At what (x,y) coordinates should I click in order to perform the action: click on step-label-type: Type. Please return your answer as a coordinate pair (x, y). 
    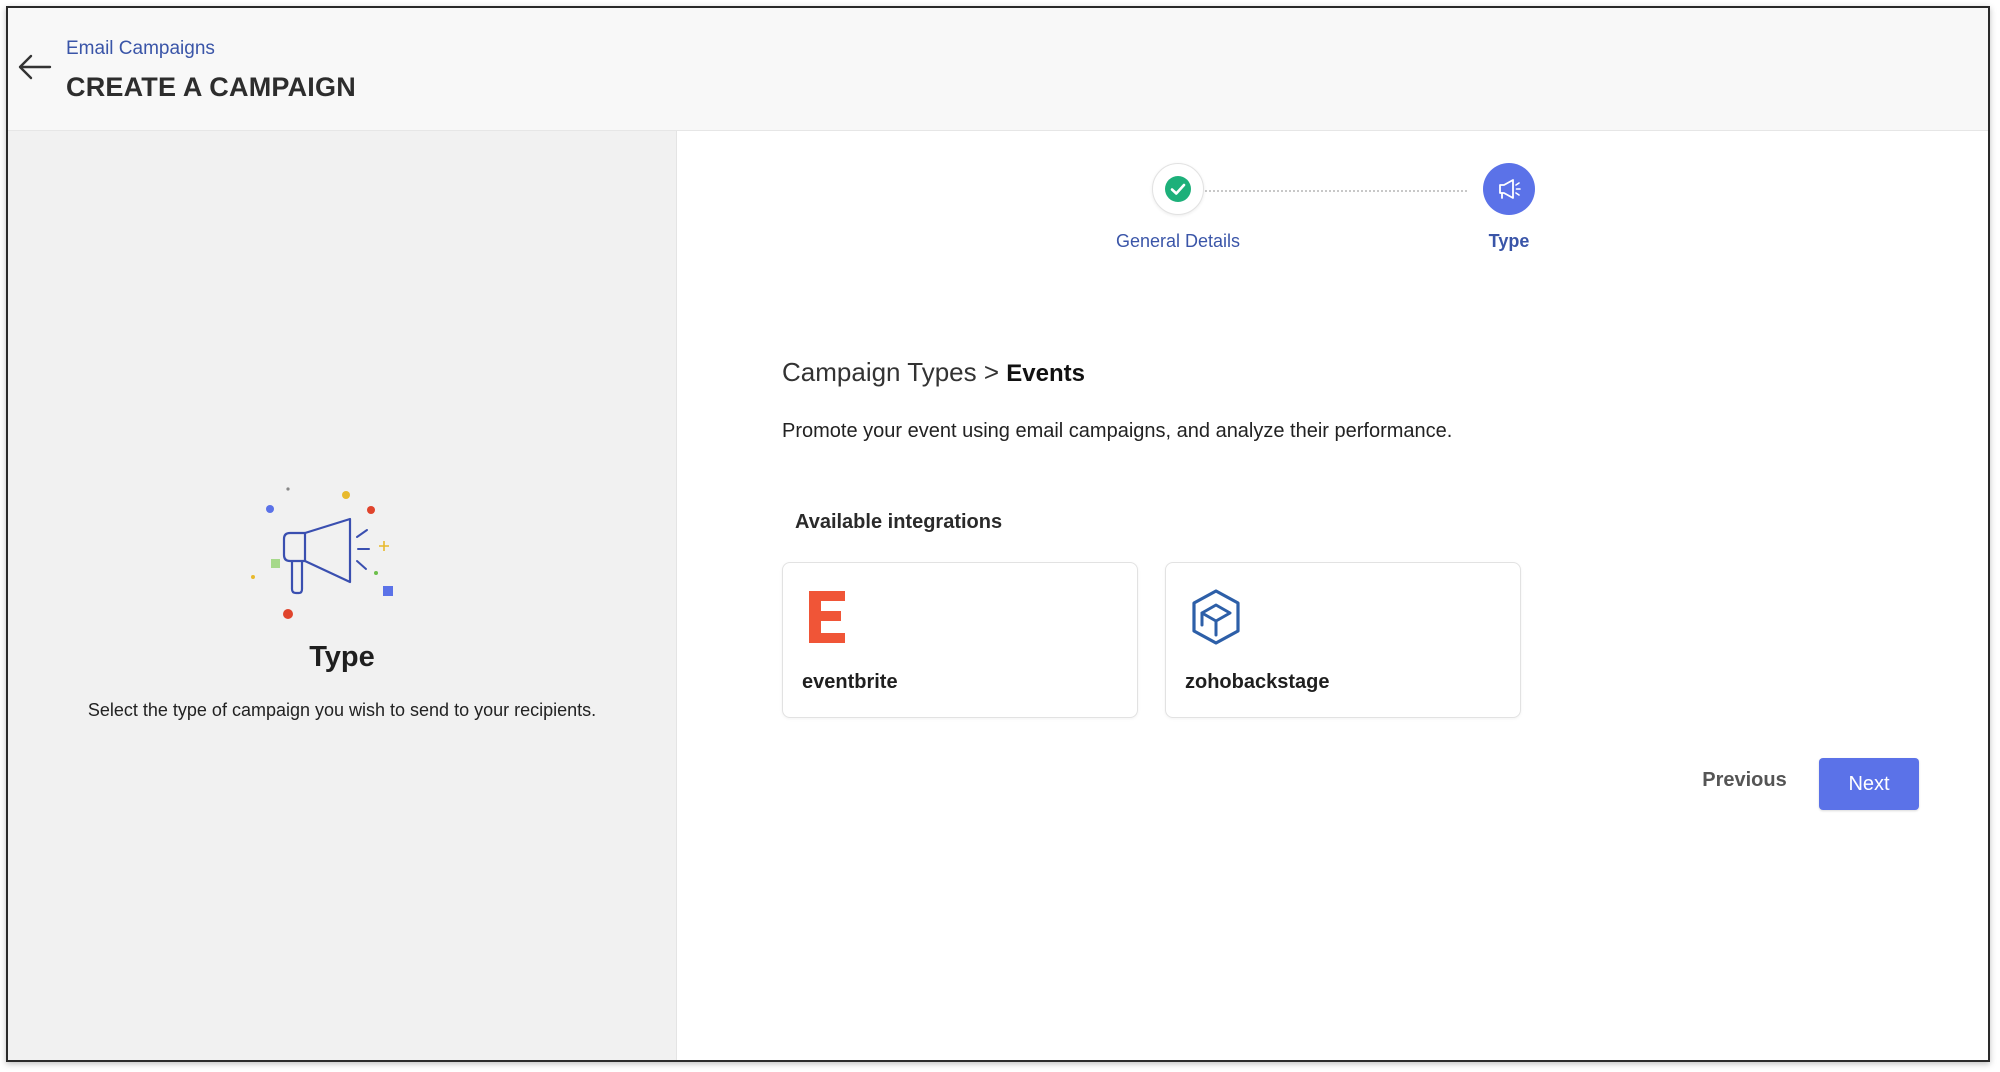
    Looking at the image, I should click on (1509, 241).